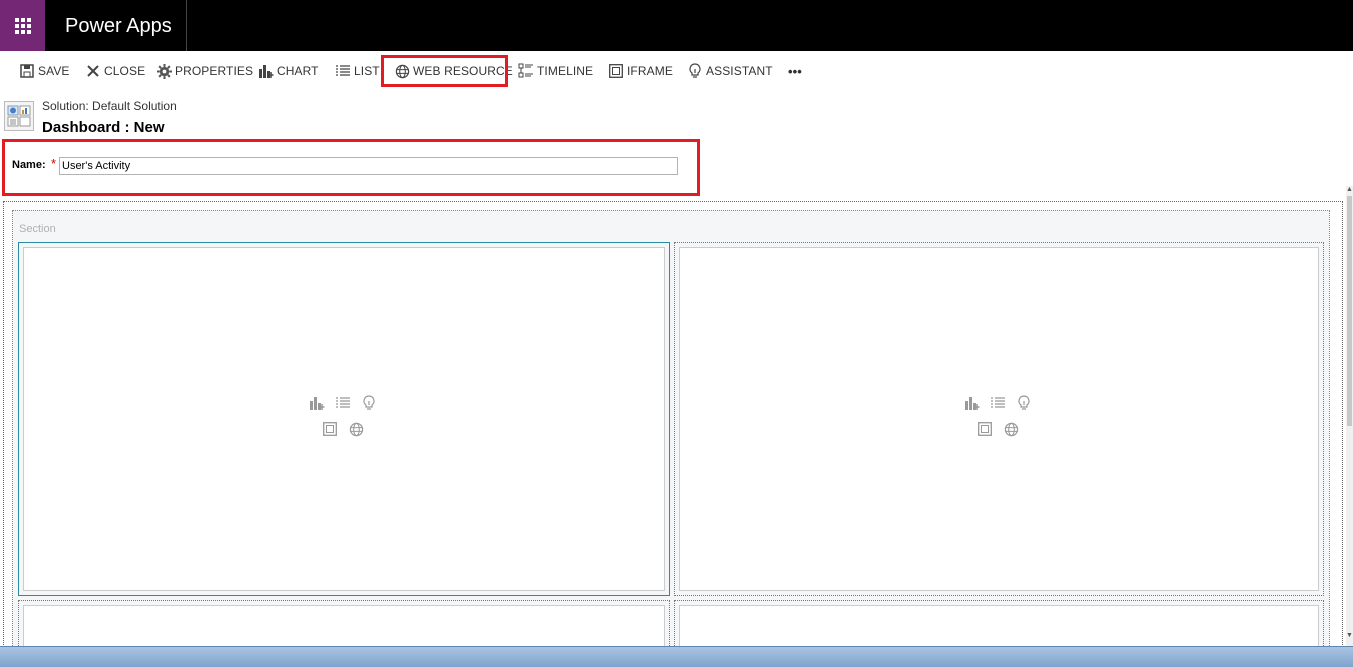 The image size is (1353, 667). What do you see at coordinates (103, 127) in the screenshot?
I see `page-title: Dashboard : New` at bounding box center [103, 127].